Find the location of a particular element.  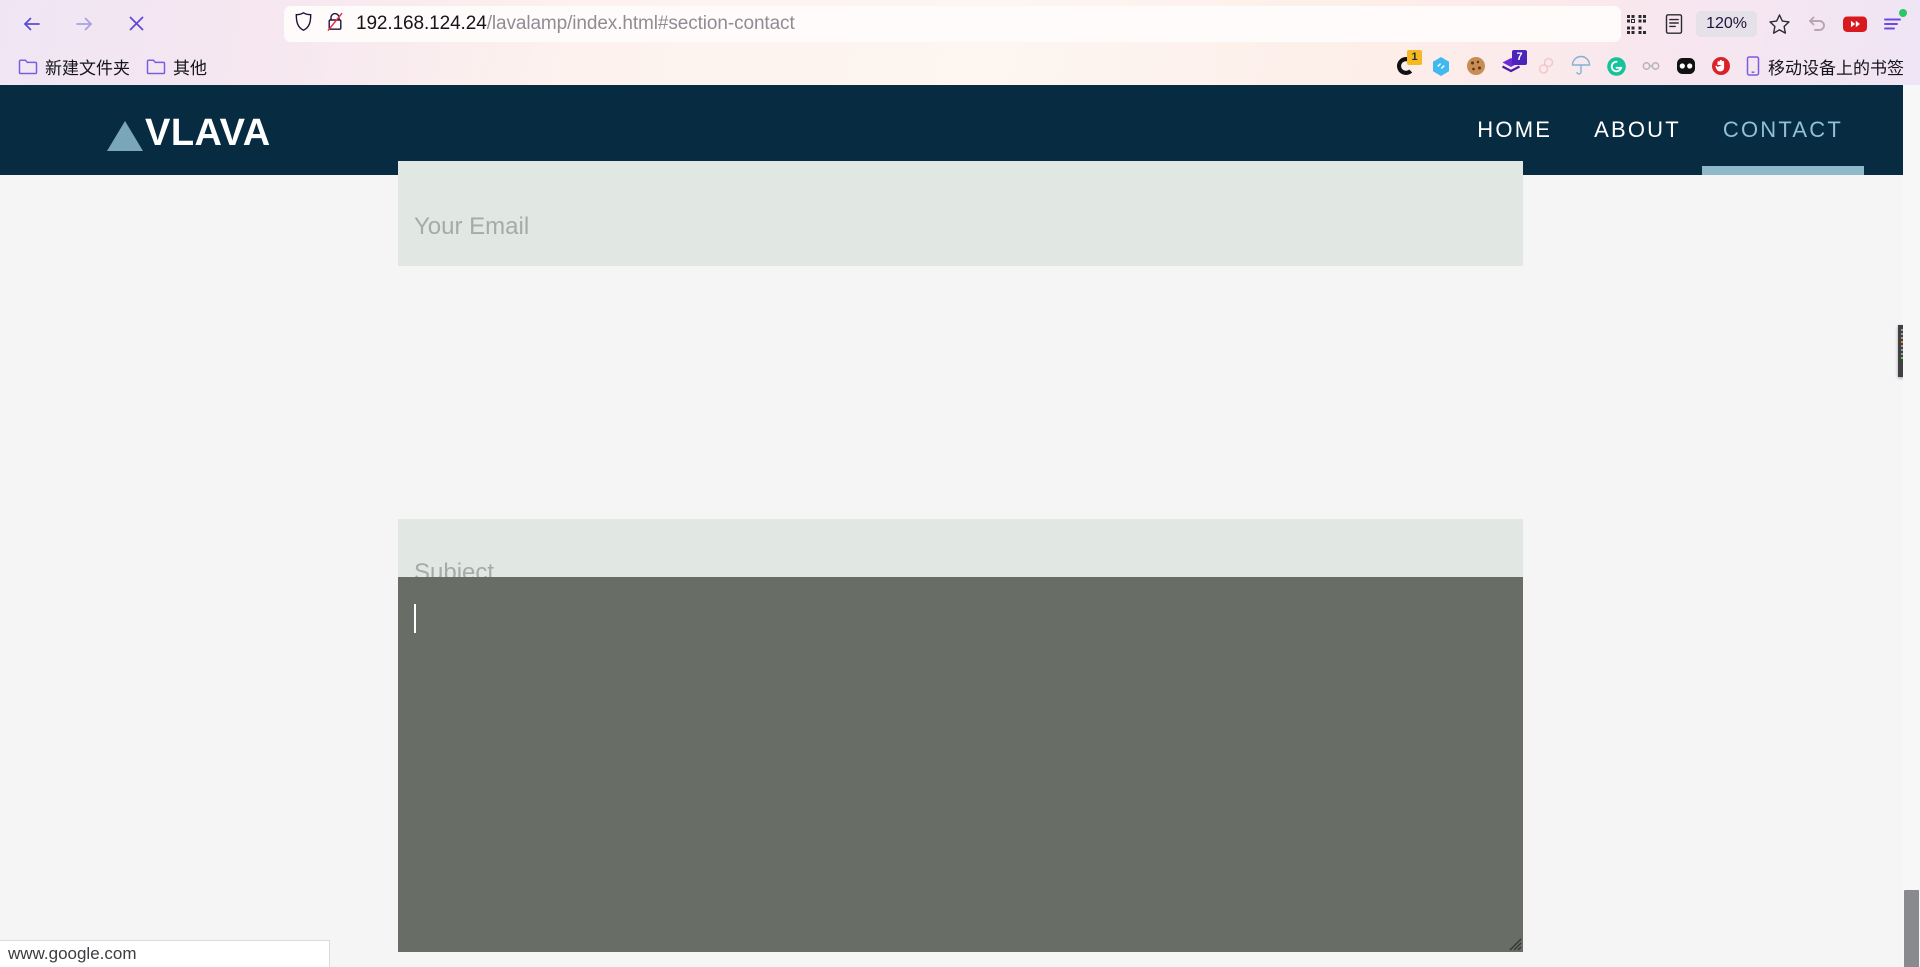

url-path: /lavalamp/index.html#section-contact is located at coordinates (640, 23).